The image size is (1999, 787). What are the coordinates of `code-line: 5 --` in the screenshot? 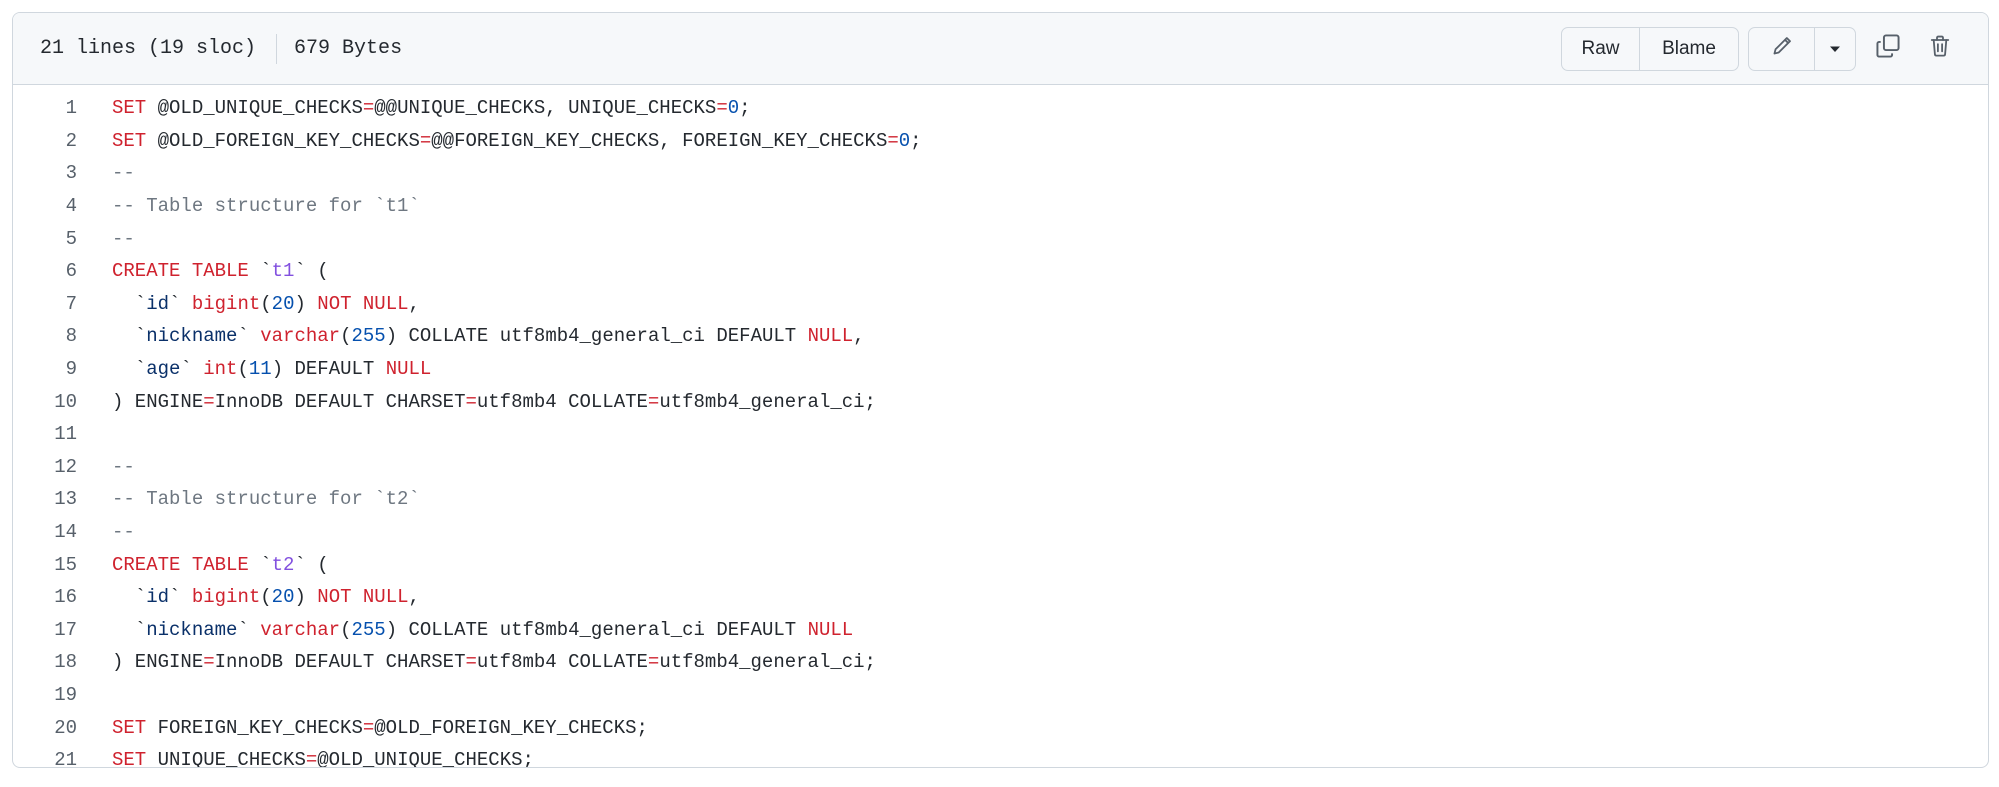 It's located at (1000, 238).